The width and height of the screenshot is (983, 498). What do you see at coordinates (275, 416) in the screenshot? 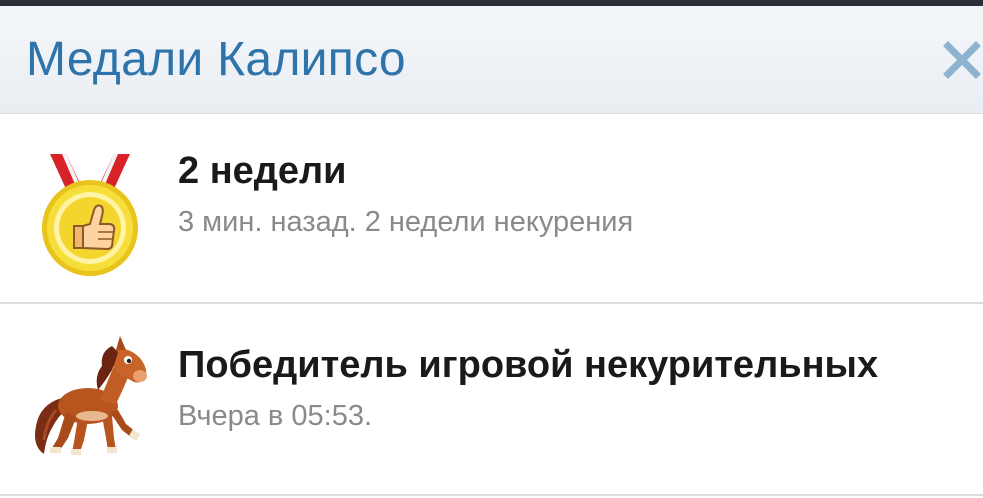
I see `medal-meta: Вчера в 05:53.` at bounding box center [275, 416].